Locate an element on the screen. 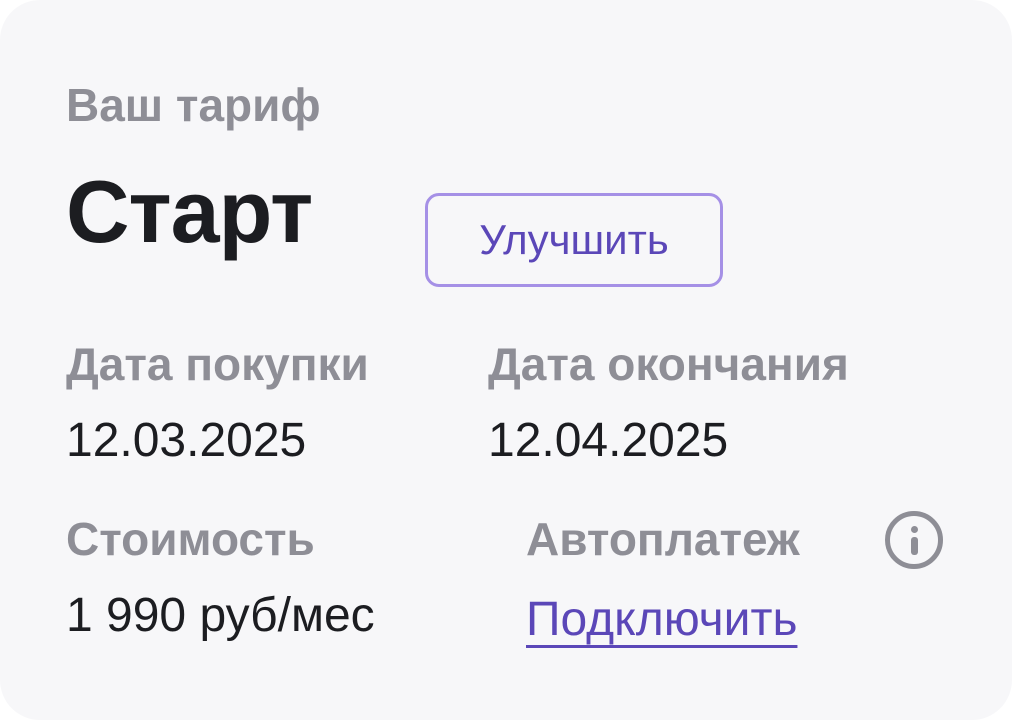 Image resolution: width=1012 pixels, height=720 pixels. info-icon-bar is located at coordinates (914, 546).